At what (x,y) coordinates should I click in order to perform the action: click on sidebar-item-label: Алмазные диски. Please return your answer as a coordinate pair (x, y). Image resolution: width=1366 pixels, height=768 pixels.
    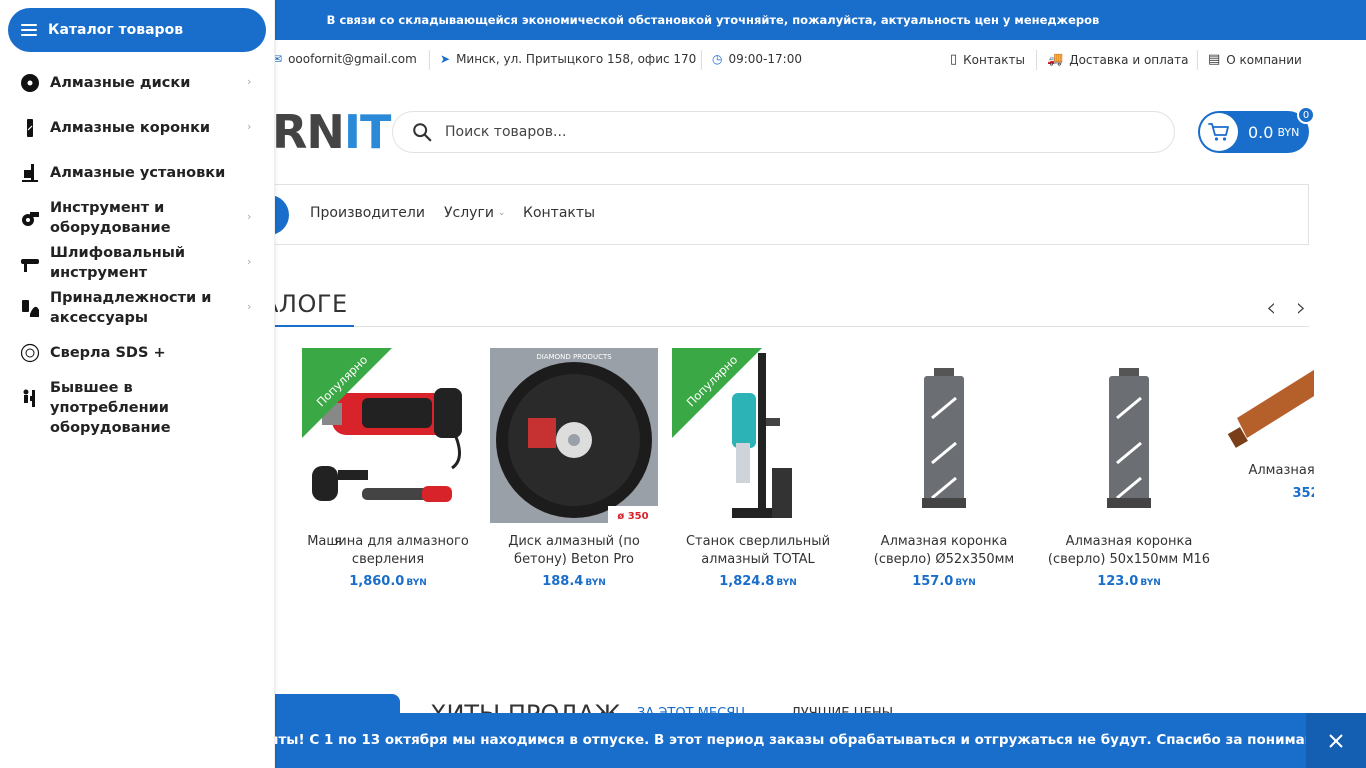
    Looking at the image, I should click on (120, 83).